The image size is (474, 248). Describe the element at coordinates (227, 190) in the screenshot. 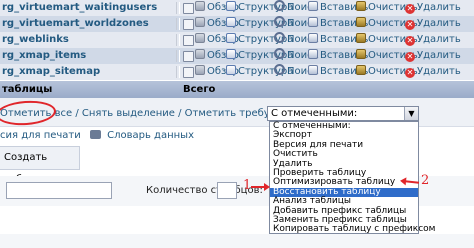

I see `columns-count-input` at that location.